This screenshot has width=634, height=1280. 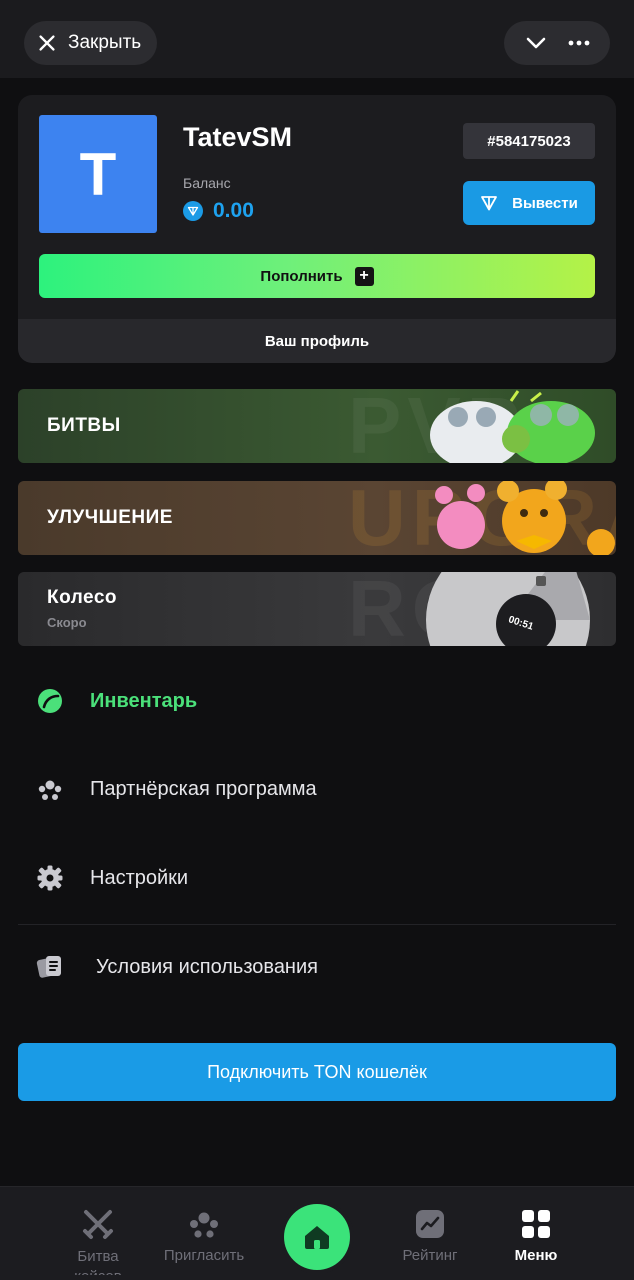 What do you see at coordinates (430, 1224) in the screenshot?
I see `rating-icon` at bounding box center [430, 1224].